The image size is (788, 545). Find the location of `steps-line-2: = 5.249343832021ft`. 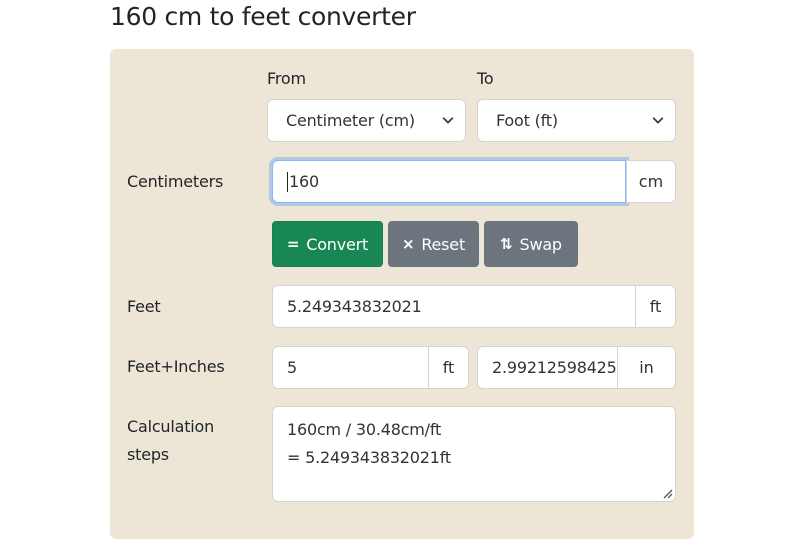

steps-line-2: = 5.249343832021ft is located at coordinates (369, 457).